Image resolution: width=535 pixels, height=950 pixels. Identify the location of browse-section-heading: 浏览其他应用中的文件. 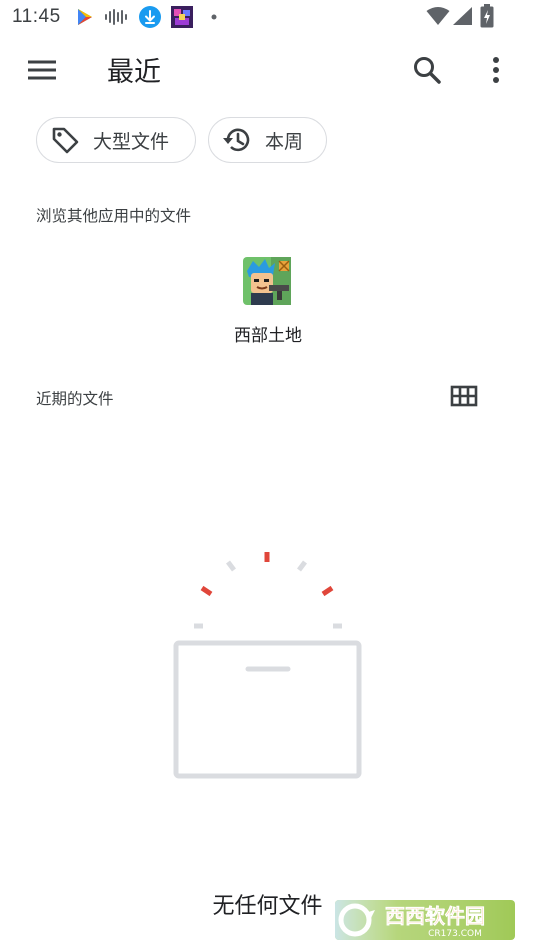
(114, 216).